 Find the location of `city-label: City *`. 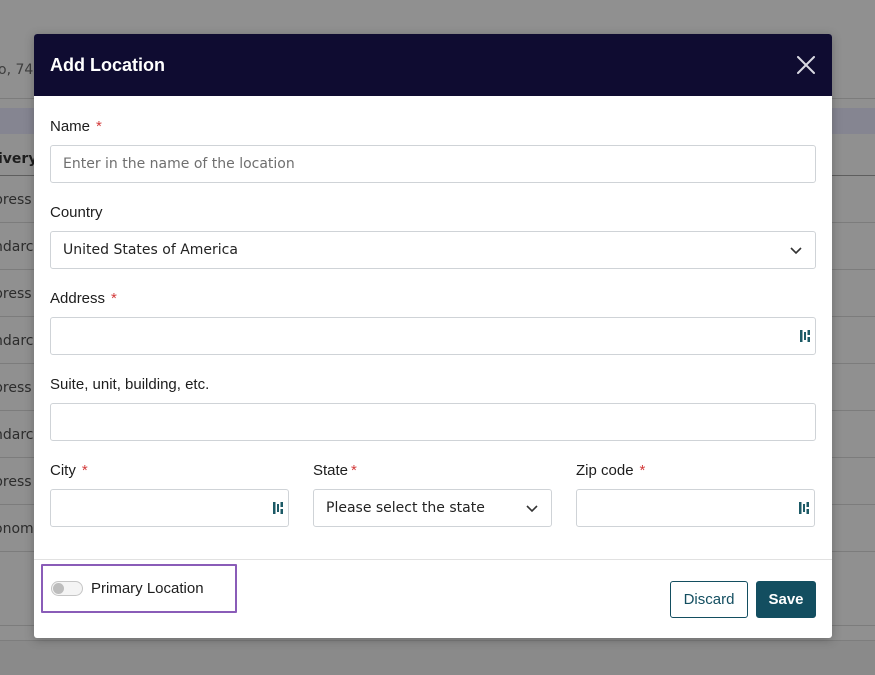

city-label: City * is located at coordinates (69, 470).